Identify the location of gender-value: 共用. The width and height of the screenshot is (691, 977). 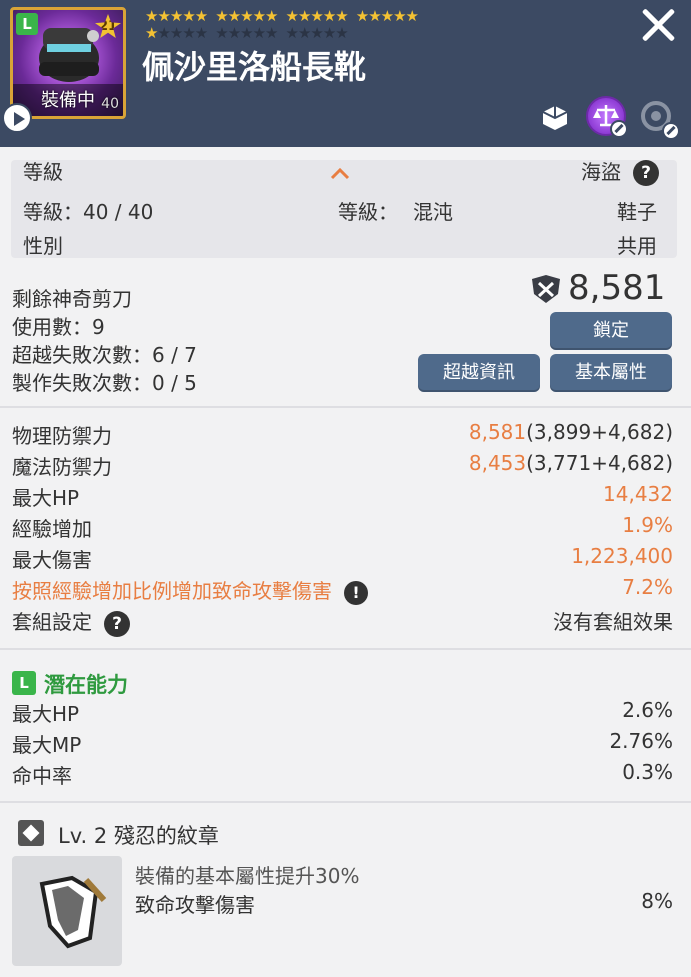
(637, 246).